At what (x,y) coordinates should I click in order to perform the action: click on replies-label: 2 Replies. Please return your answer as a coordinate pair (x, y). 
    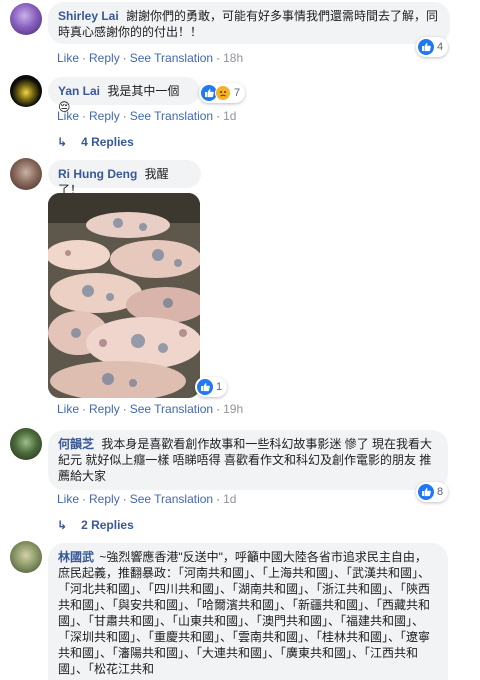
    Looking at the image, I should click on (107, 525).